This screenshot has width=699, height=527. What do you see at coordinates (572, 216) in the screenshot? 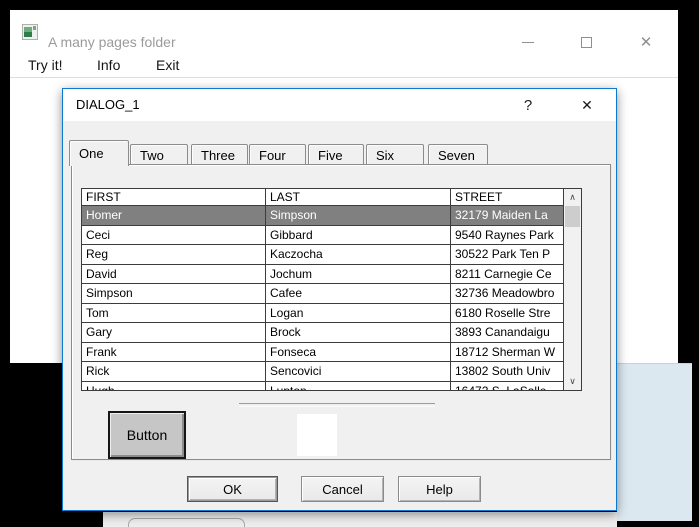
I see `scrollbar-thumb` at bounding box center [572, 216].